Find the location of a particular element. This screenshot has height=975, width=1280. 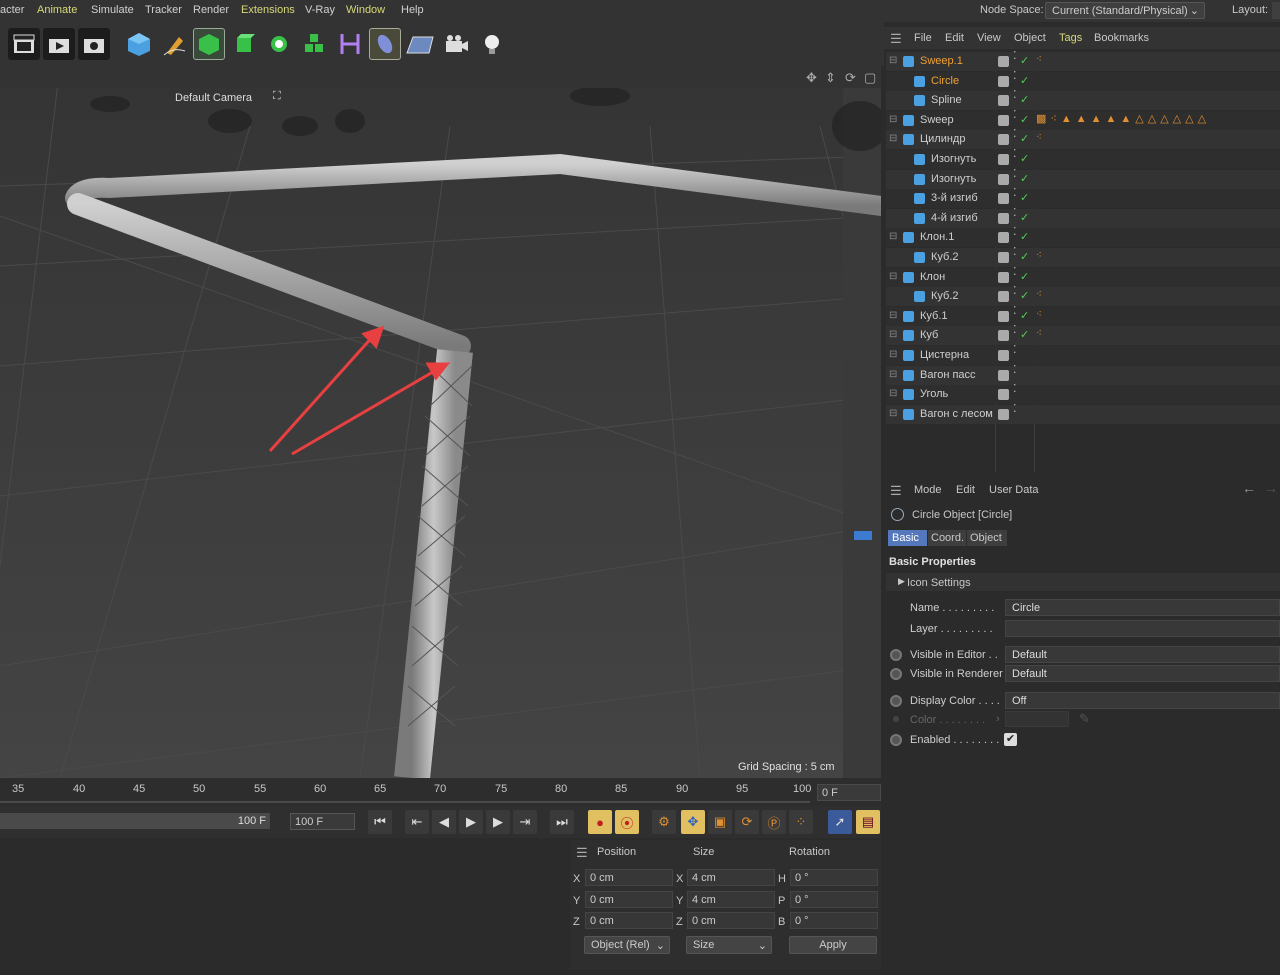

motion-button: ➚ is located at coordinates (840, 822).